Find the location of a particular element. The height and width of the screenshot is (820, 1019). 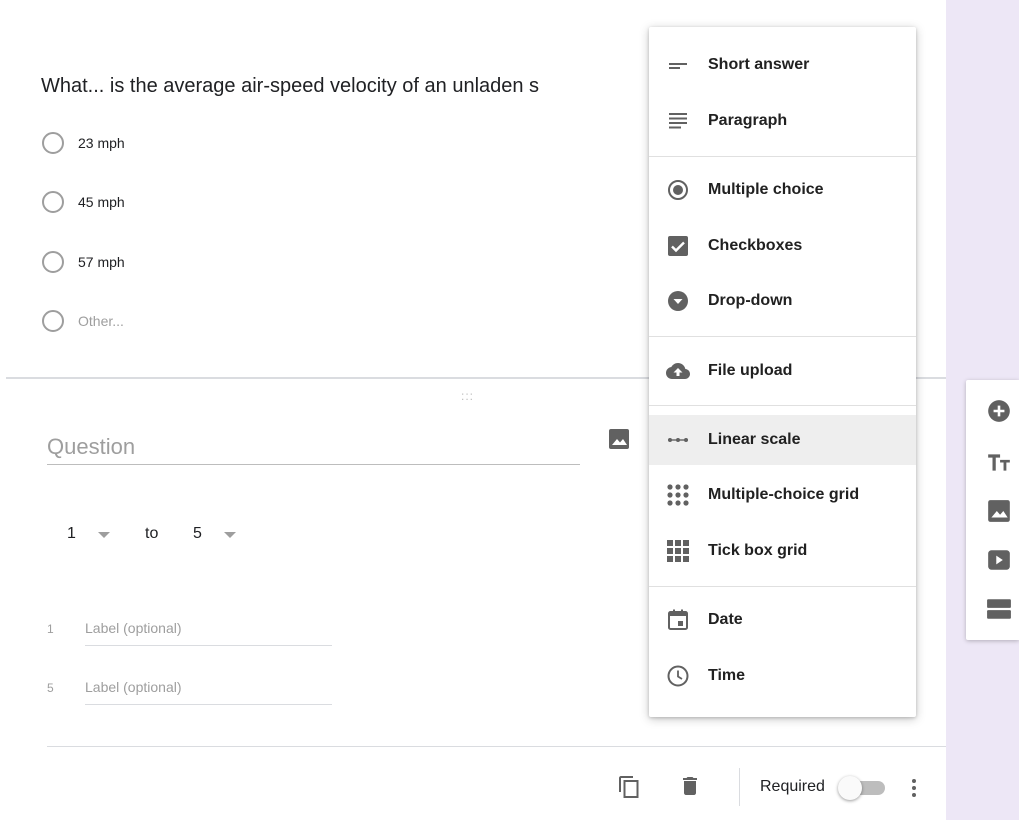

menu-item-label: Multiple choice is located at coordinates (766, 189).